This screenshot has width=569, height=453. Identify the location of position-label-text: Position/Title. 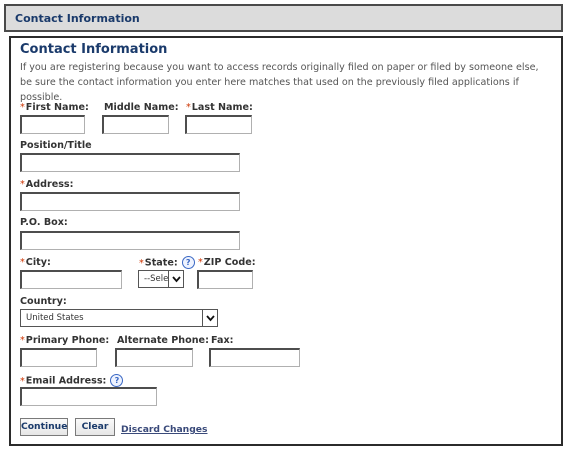
(56, 145).